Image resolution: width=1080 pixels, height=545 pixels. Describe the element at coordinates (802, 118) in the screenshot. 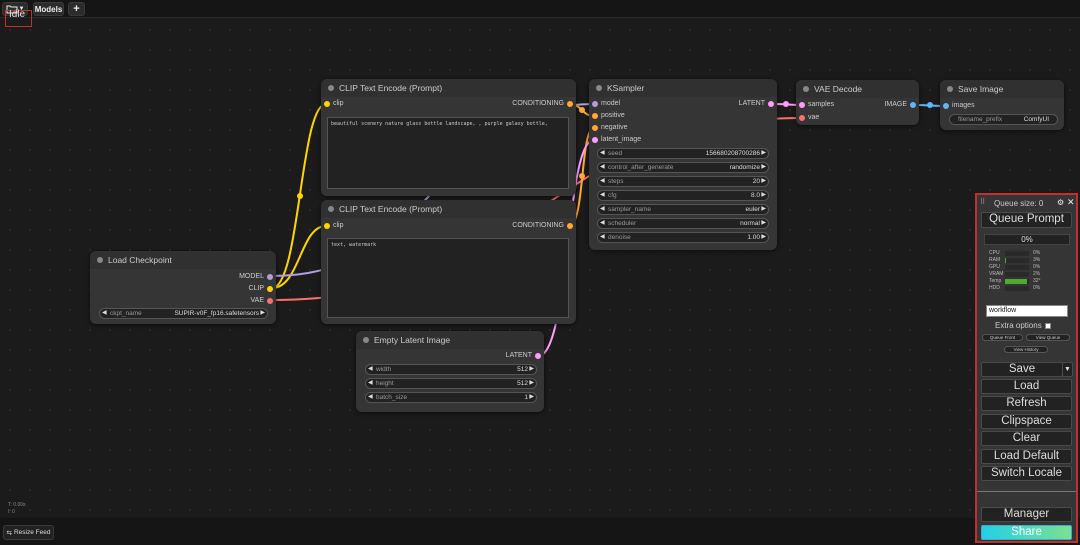

I see `input-slot-vae` at that location.